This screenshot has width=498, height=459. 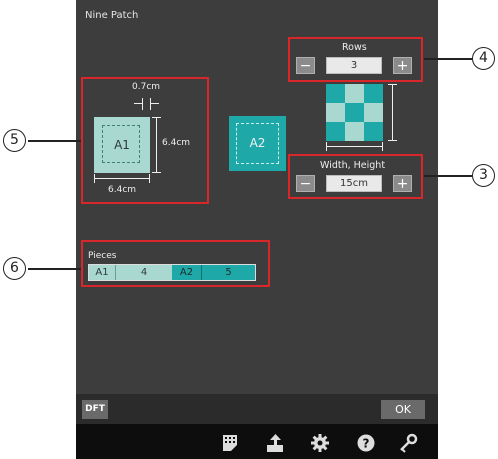 I want to click on piece-a1-label: A1, so click(x=122, y=145).